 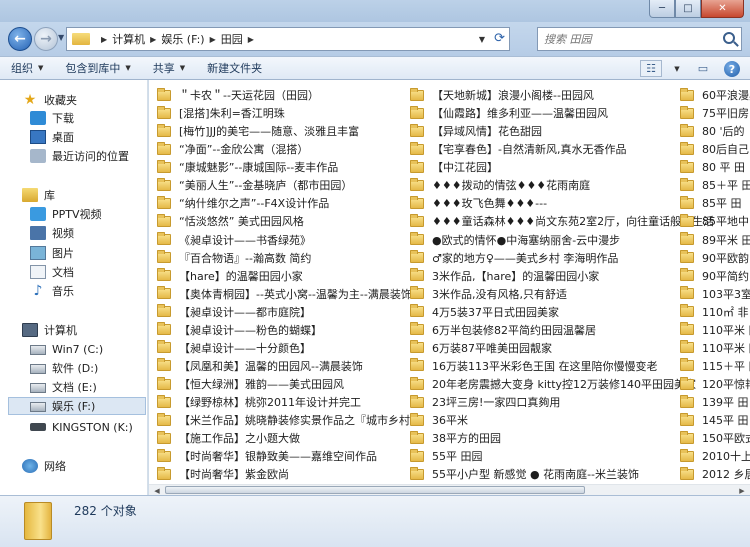 What do you see at coordinates (169, 68) in the screenshot?
I see `share-button: 共享 ▼` at bounding box center [169, 68].